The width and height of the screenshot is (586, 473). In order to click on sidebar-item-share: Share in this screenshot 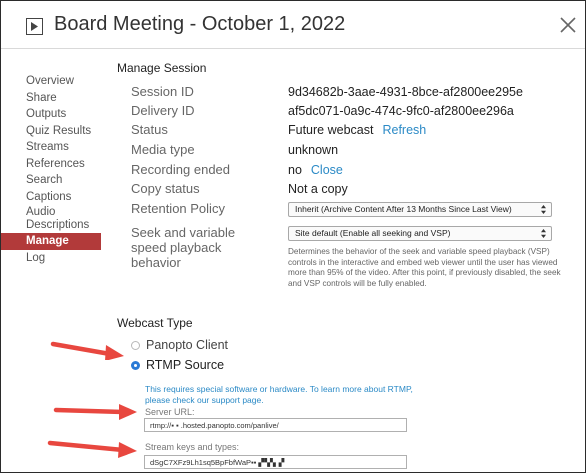, I will do `click(51, 98)`.